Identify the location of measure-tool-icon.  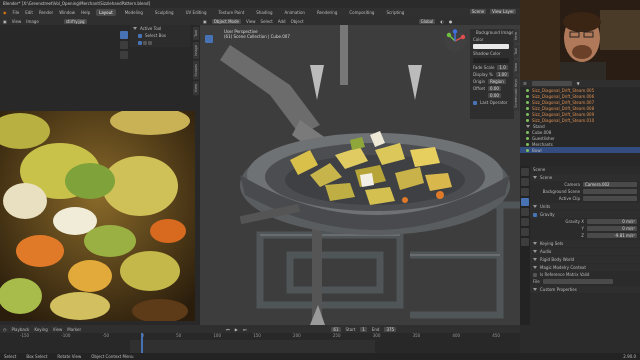
(209, 109).